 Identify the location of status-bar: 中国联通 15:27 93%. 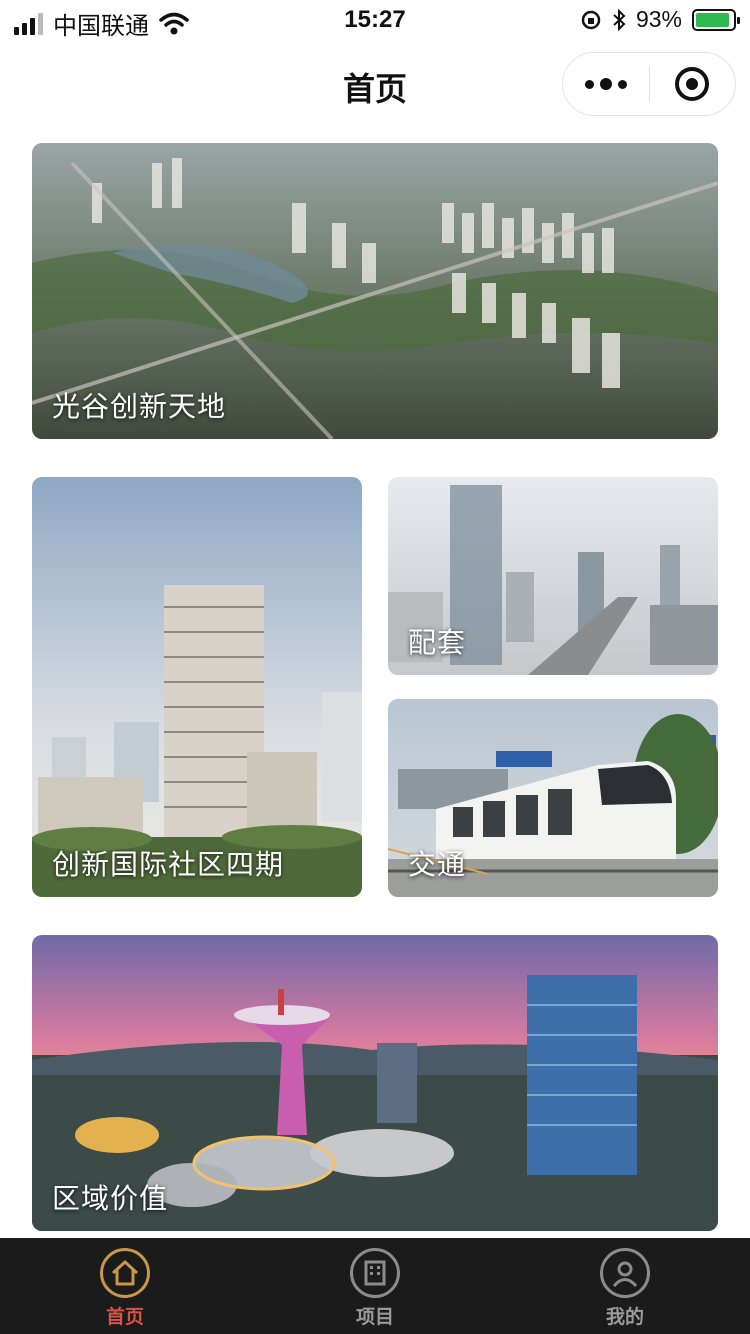
(375, 21).